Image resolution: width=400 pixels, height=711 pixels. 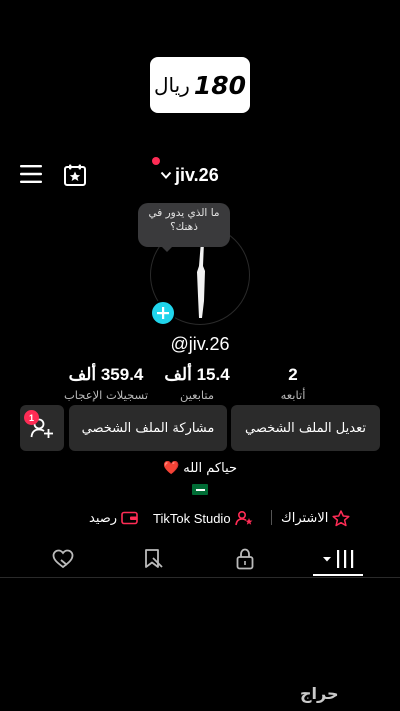 What do you see at coordinates (171, 85) in the screenshot?
I see `price-currency: ريال` at bounding box center [171, 85].